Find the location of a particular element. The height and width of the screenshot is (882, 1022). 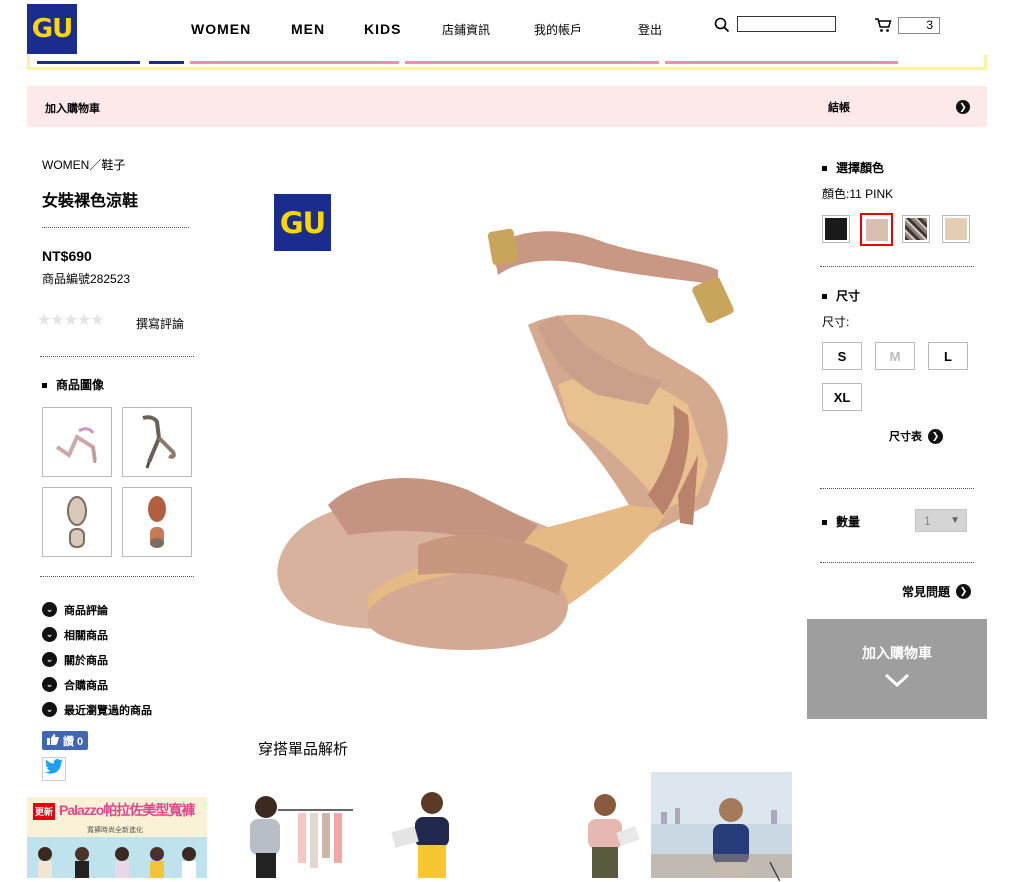

size-heading: 尺寸 is located at coordinates (841, 295).